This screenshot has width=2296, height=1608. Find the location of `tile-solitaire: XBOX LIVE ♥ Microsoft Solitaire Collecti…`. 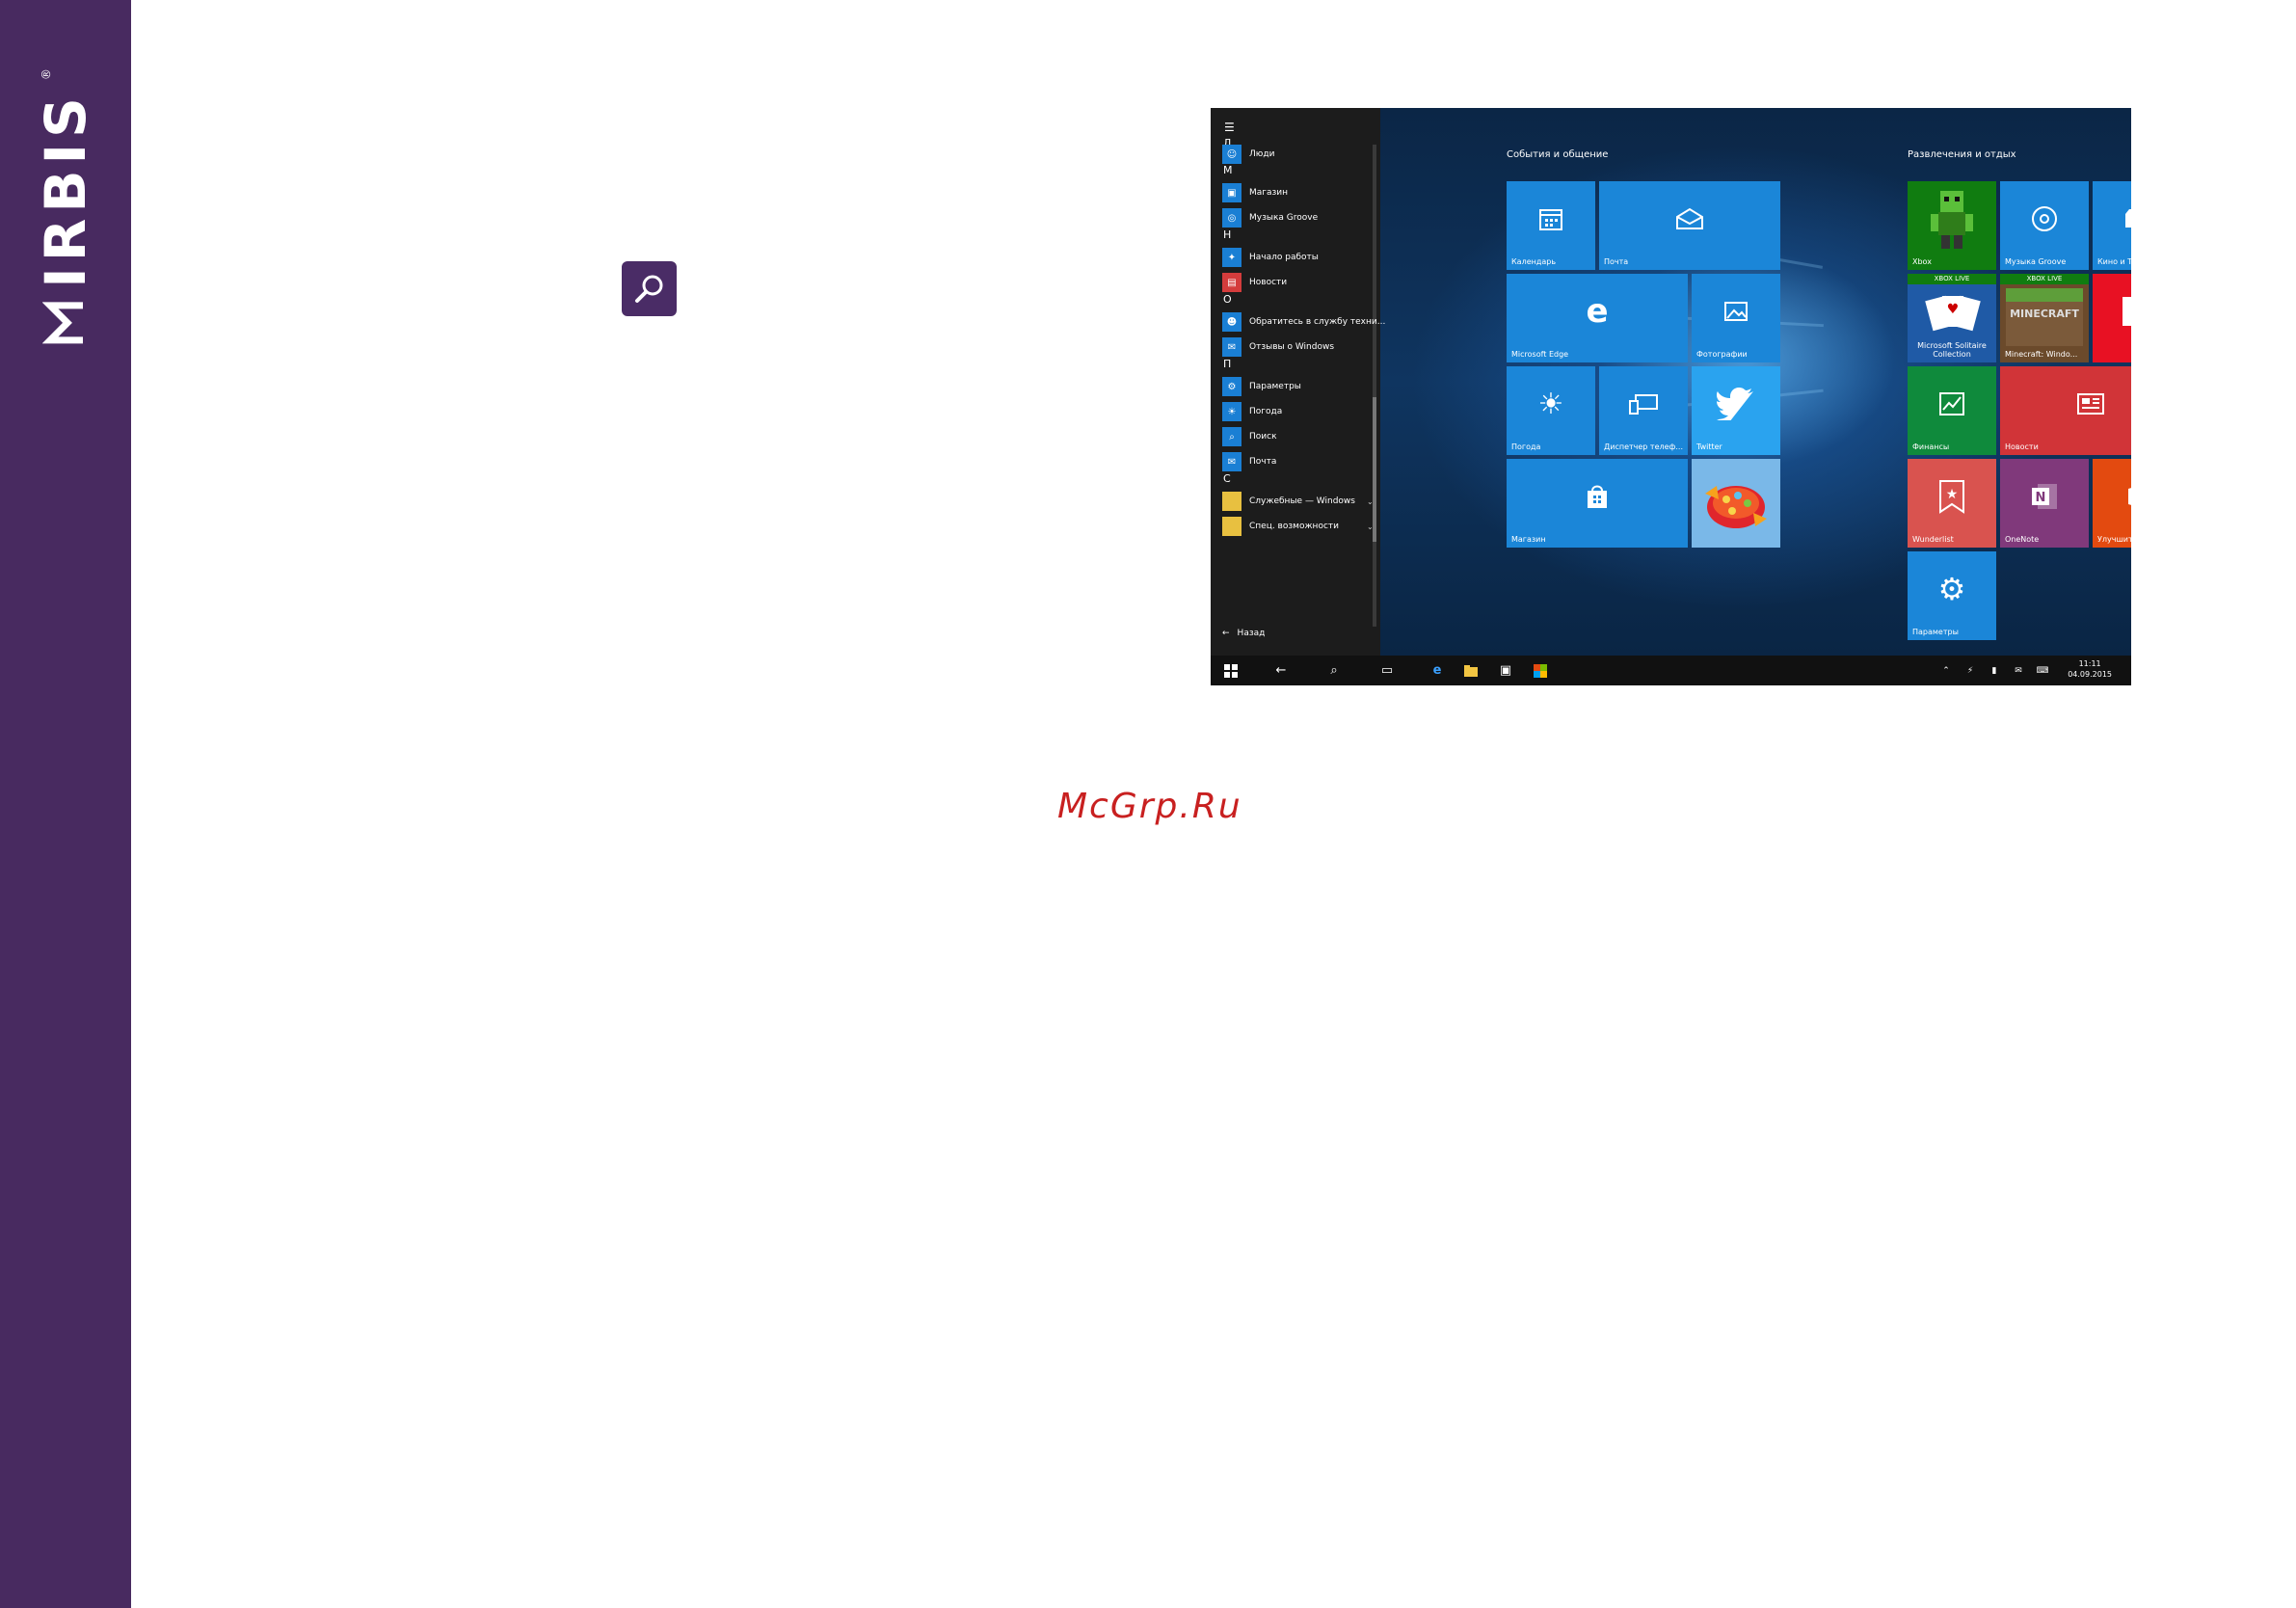

tile-solitaire: XBOX LIVE ♥ Microsoft Solitaire Collecti… is located at coordinates (1952, 318).